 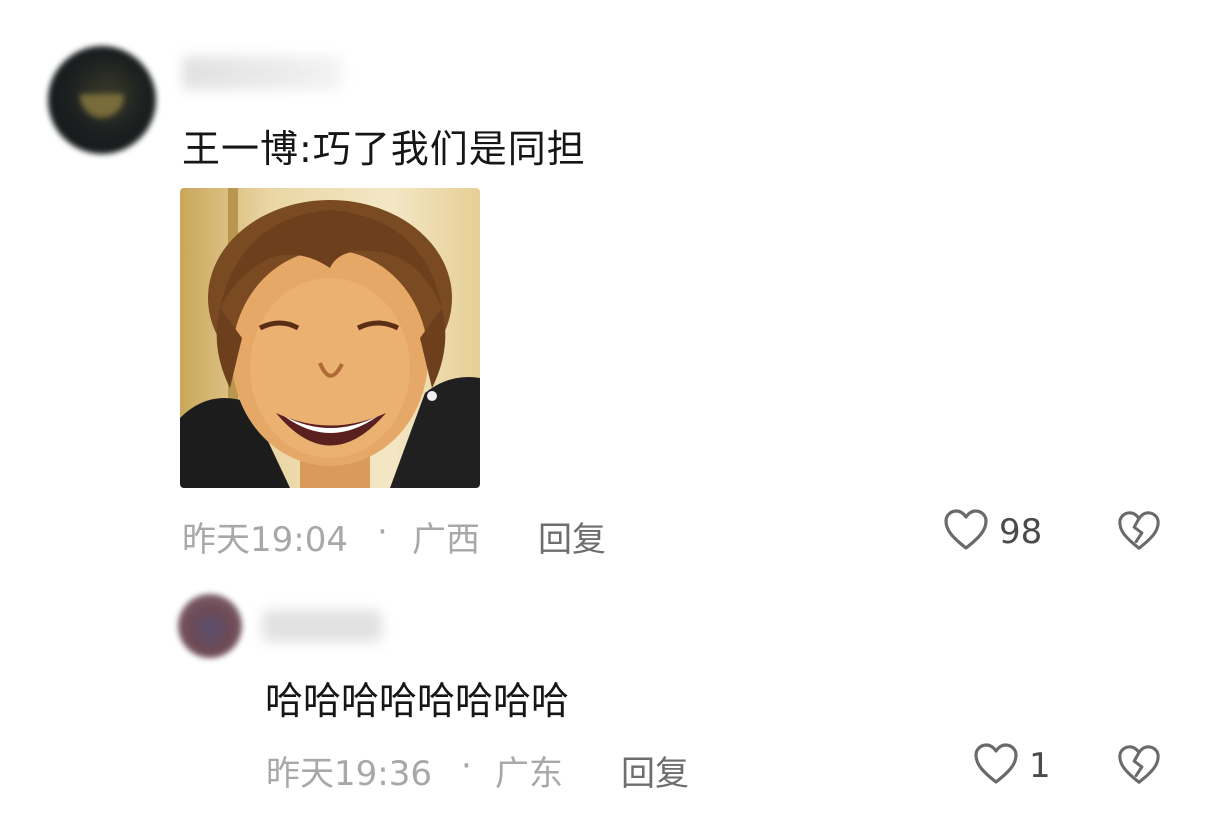 What do you see at coordinates (265, 540) in the screenshot?
I see `comment-time: 昨天19:04` at bounding box center [265, 540].